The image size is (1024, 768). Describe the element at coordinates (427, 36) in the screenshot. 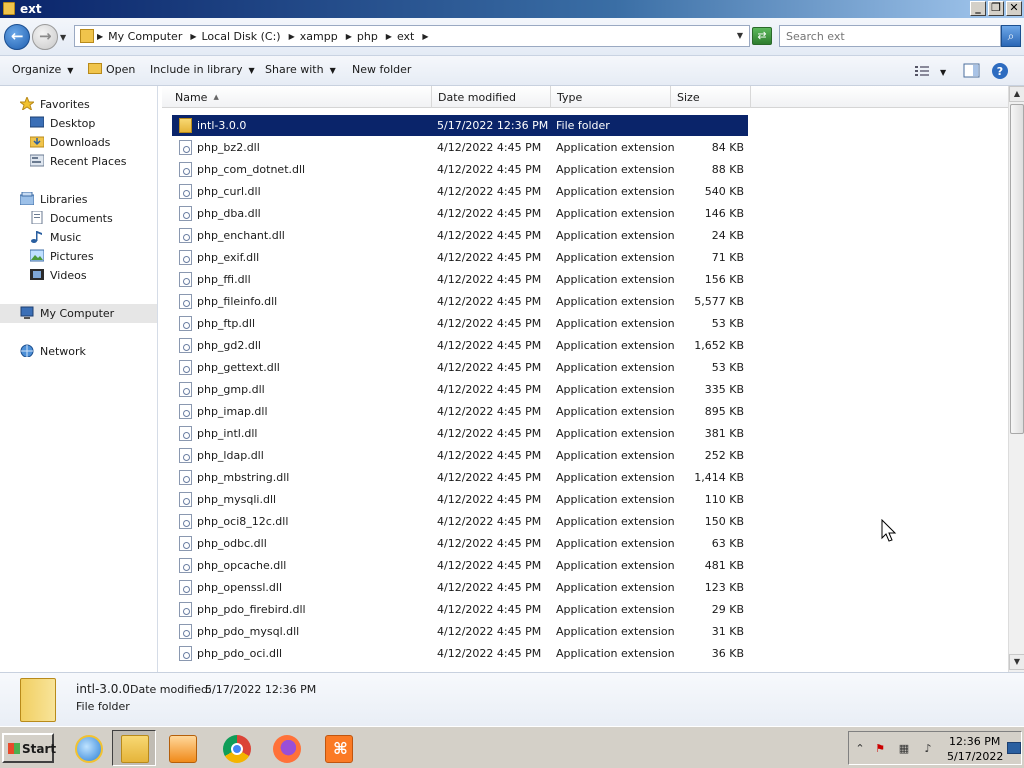

I see `breadcrumb-dropdown: ▶` at that location.